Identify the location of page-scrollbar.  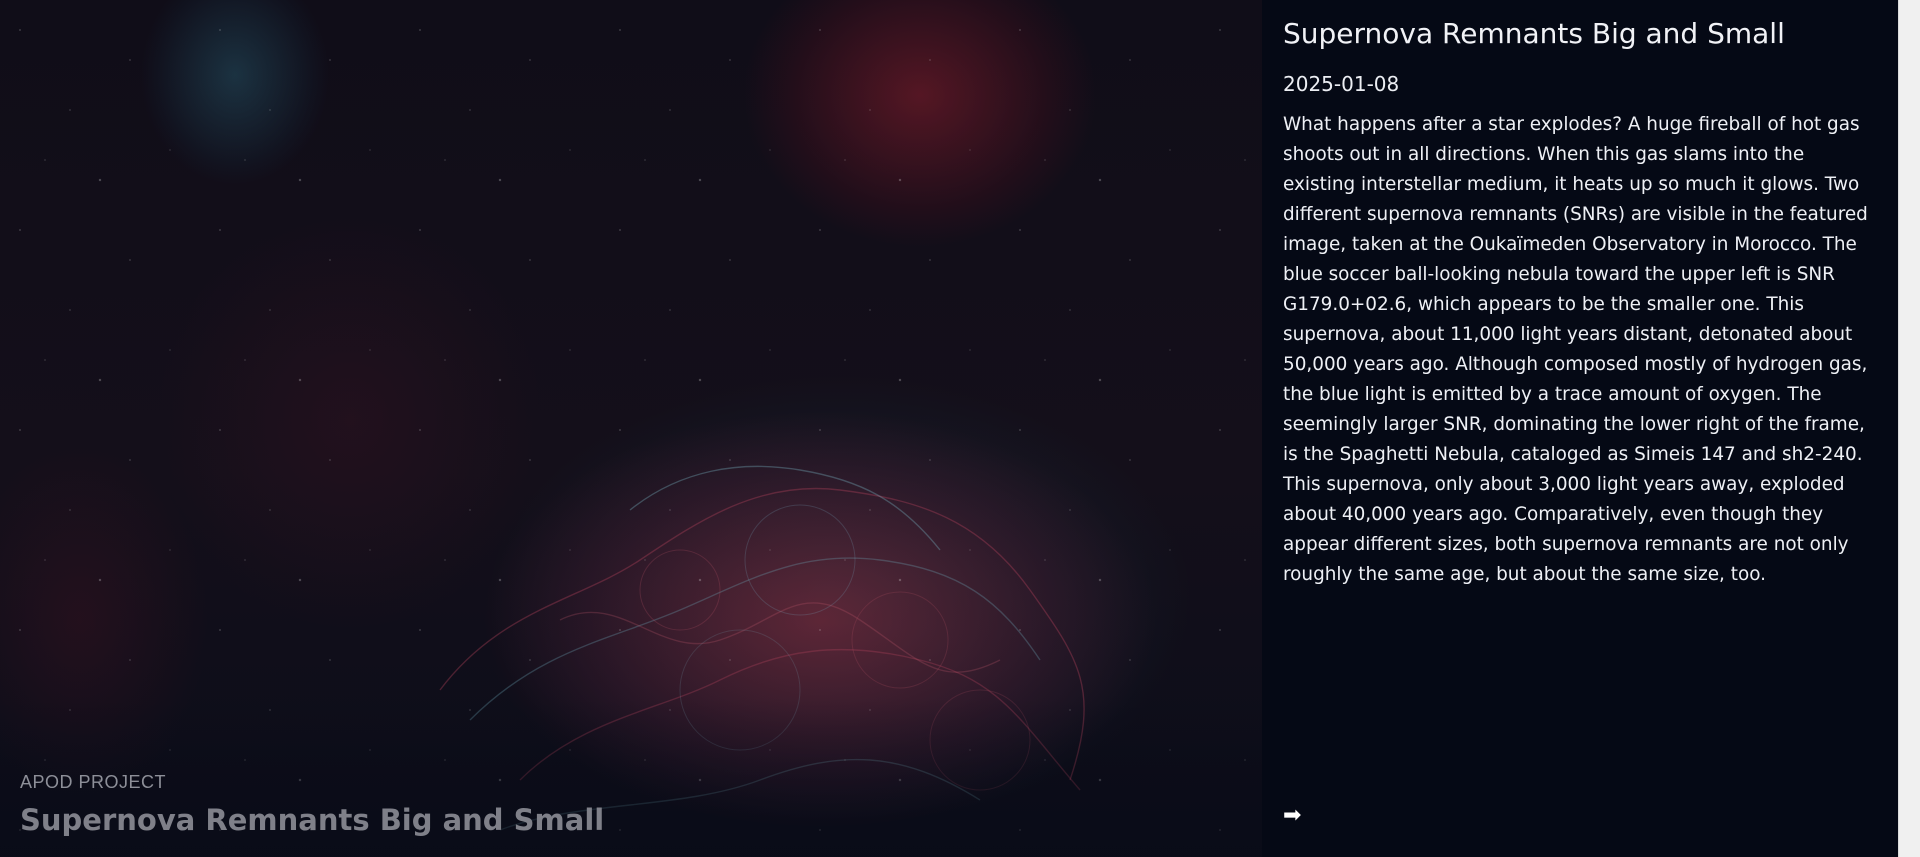
(1909, 428).